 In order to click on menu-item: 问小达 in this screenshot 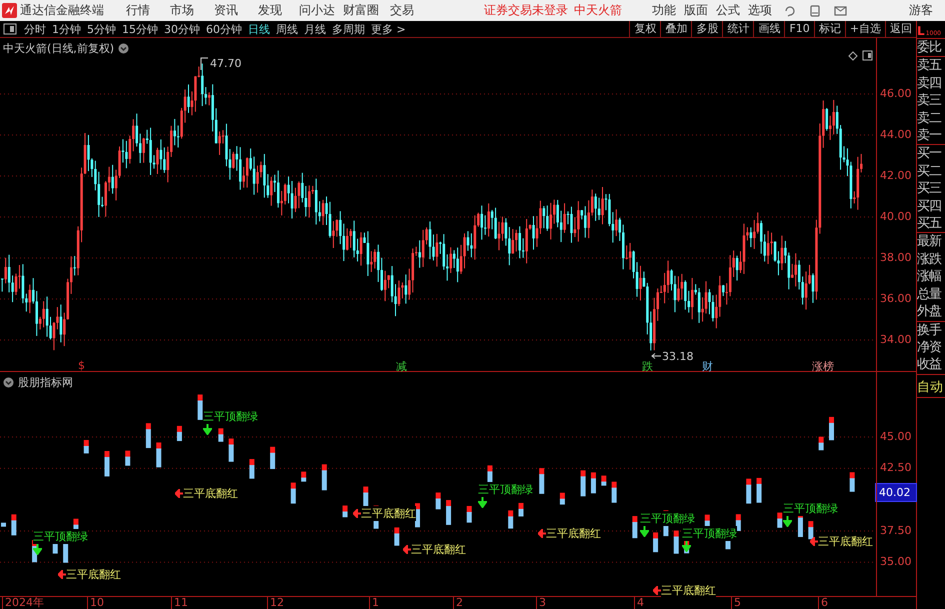, I will do `click(314, 10)`.